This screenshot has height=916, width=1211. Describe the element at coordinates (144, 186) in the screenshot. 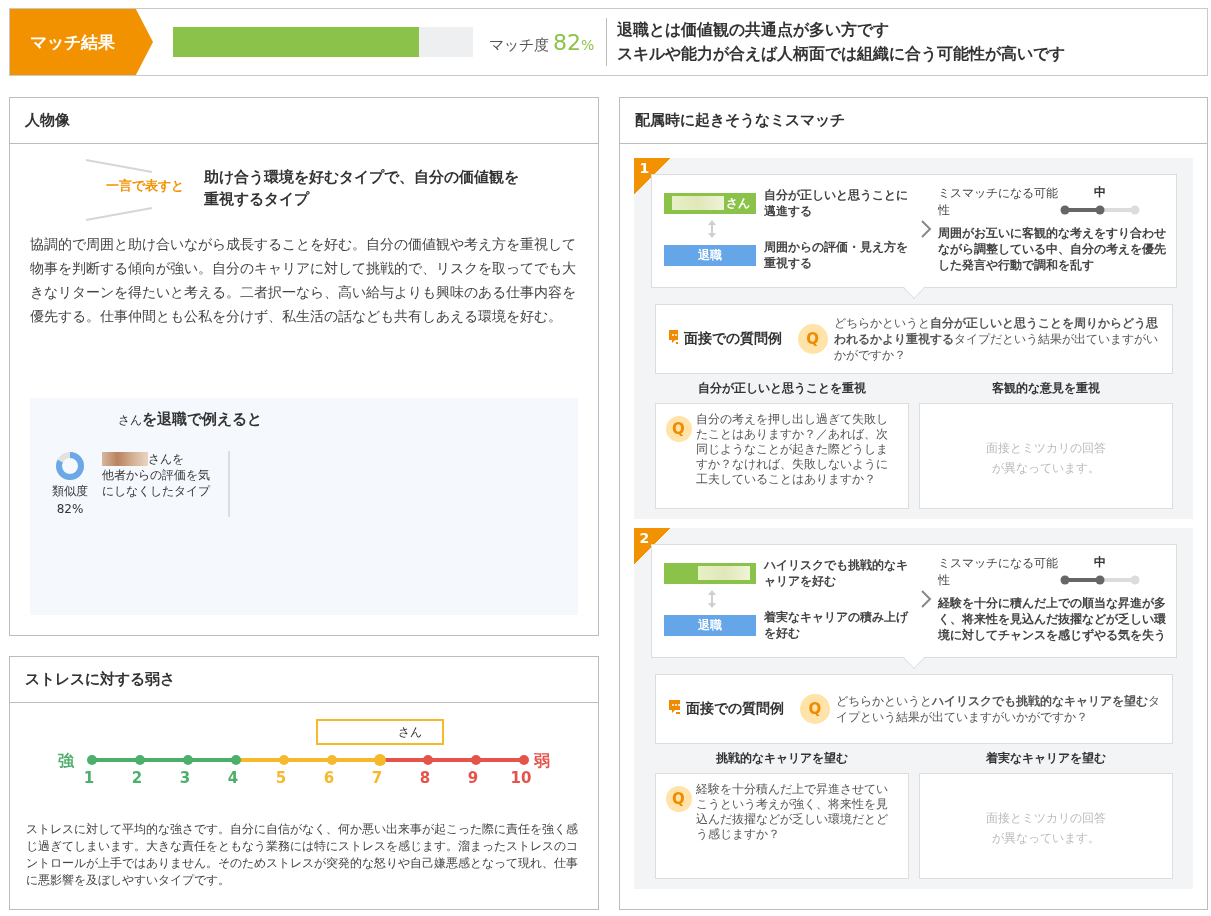

I see `lead-label: 一言で表すと` at that location.